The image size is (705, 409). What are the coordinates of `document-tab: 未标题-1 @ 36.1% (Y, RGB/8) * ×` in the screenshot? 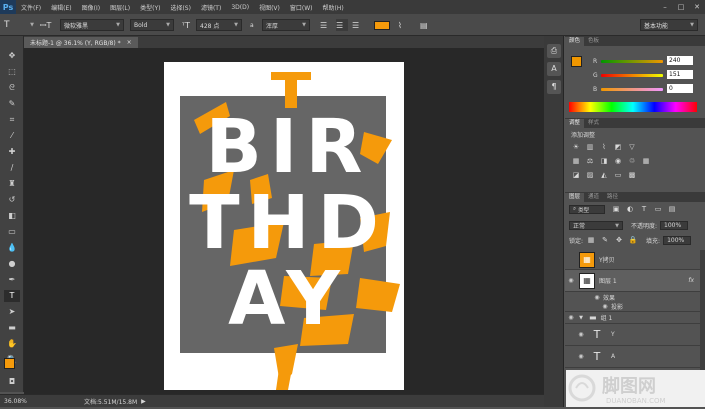 It's located at (81, 42).